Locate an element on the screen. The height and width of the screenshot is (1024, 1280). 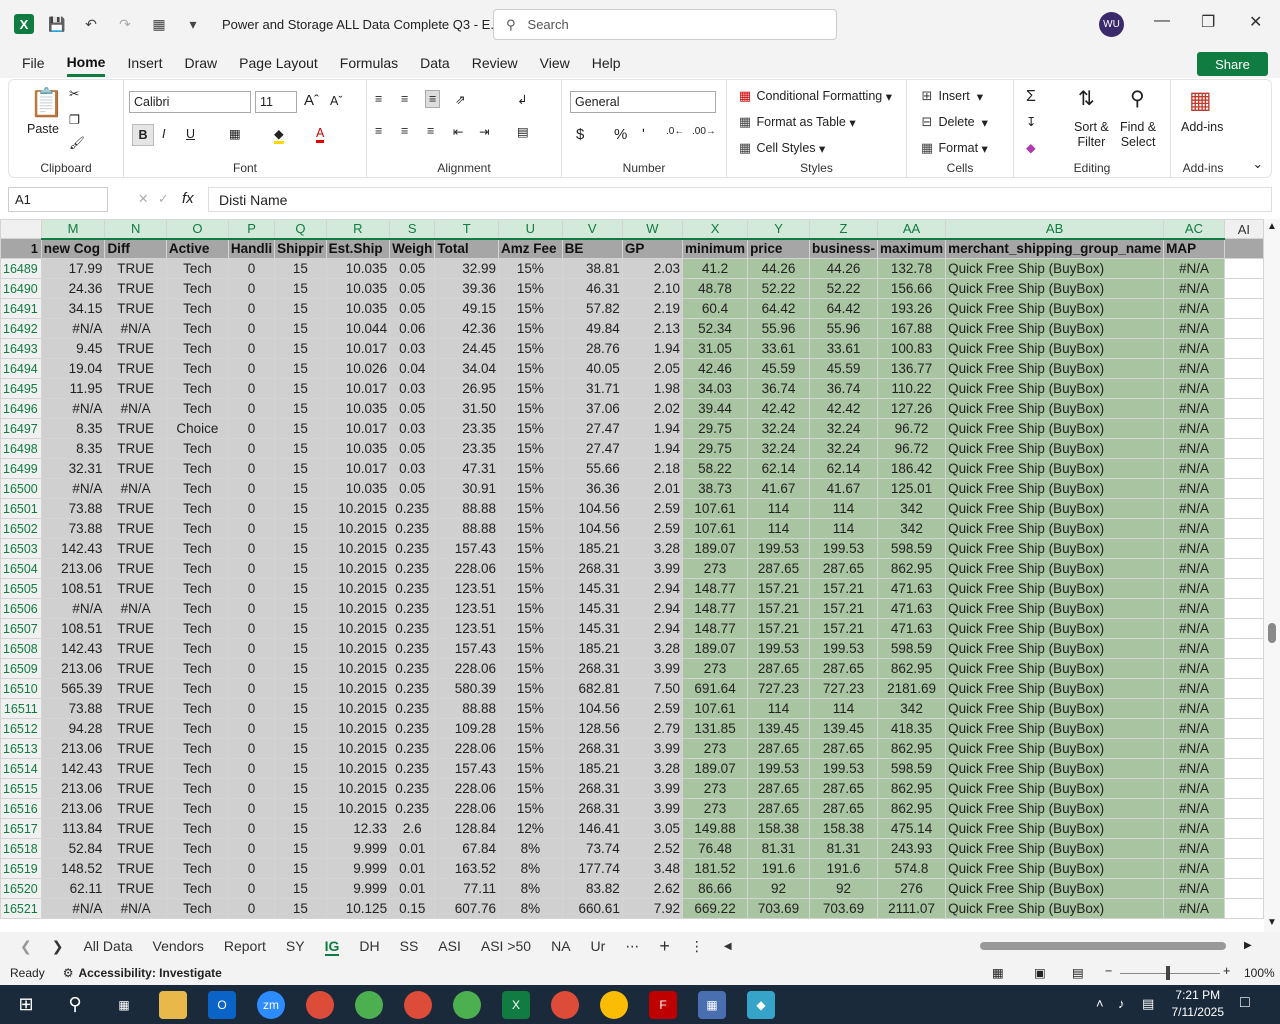
cell-price: 114 is located at coordinates (779, 528).